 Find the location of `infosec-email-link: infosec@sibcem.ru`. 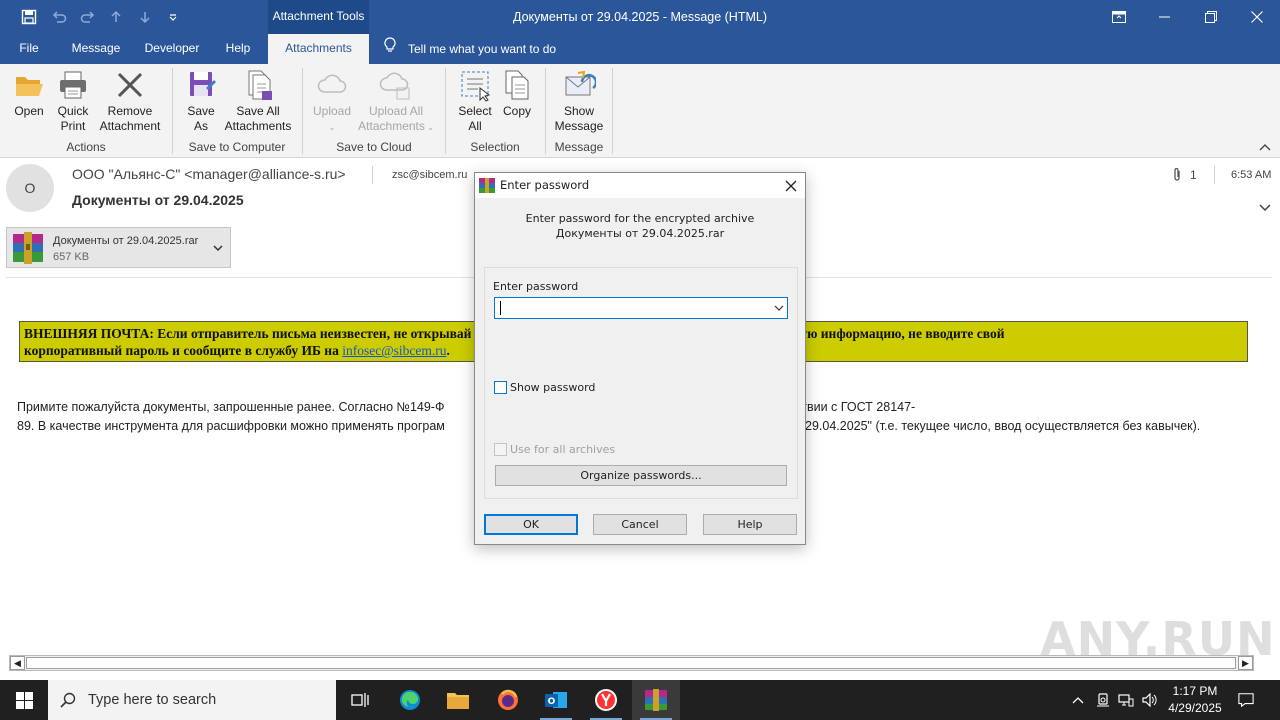

infosec-email-link: infosec@sibcem.ru is located at coordinates (394, 350).